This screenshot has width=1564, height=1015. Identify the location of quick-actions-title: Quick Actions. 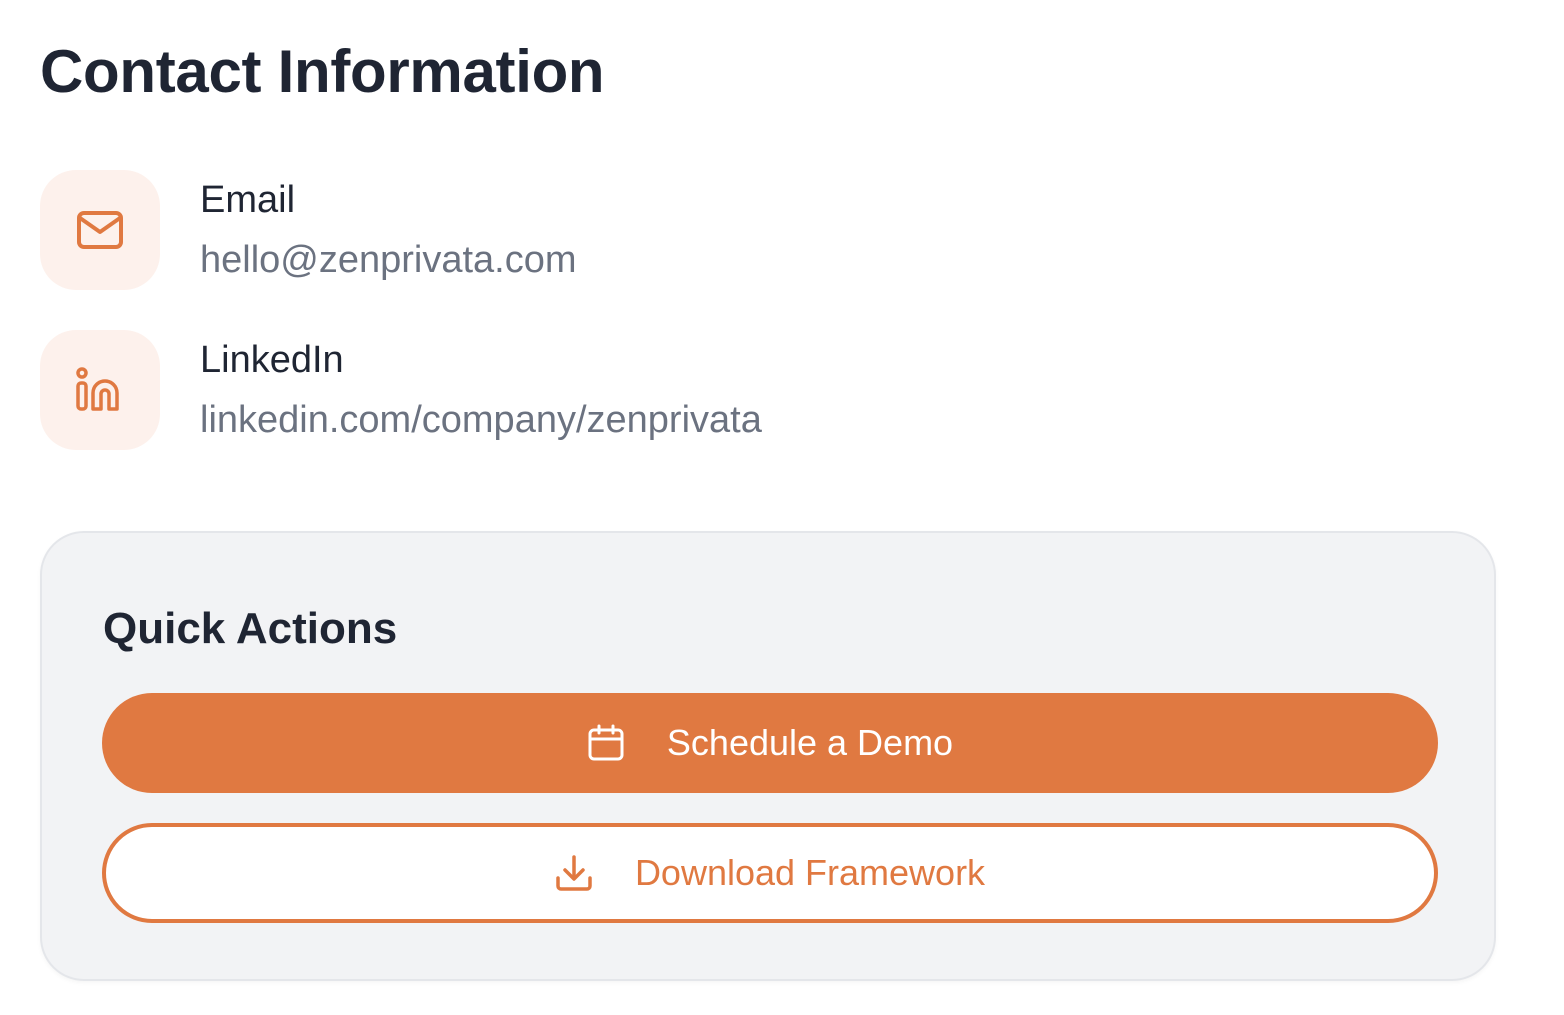
(250, 628).